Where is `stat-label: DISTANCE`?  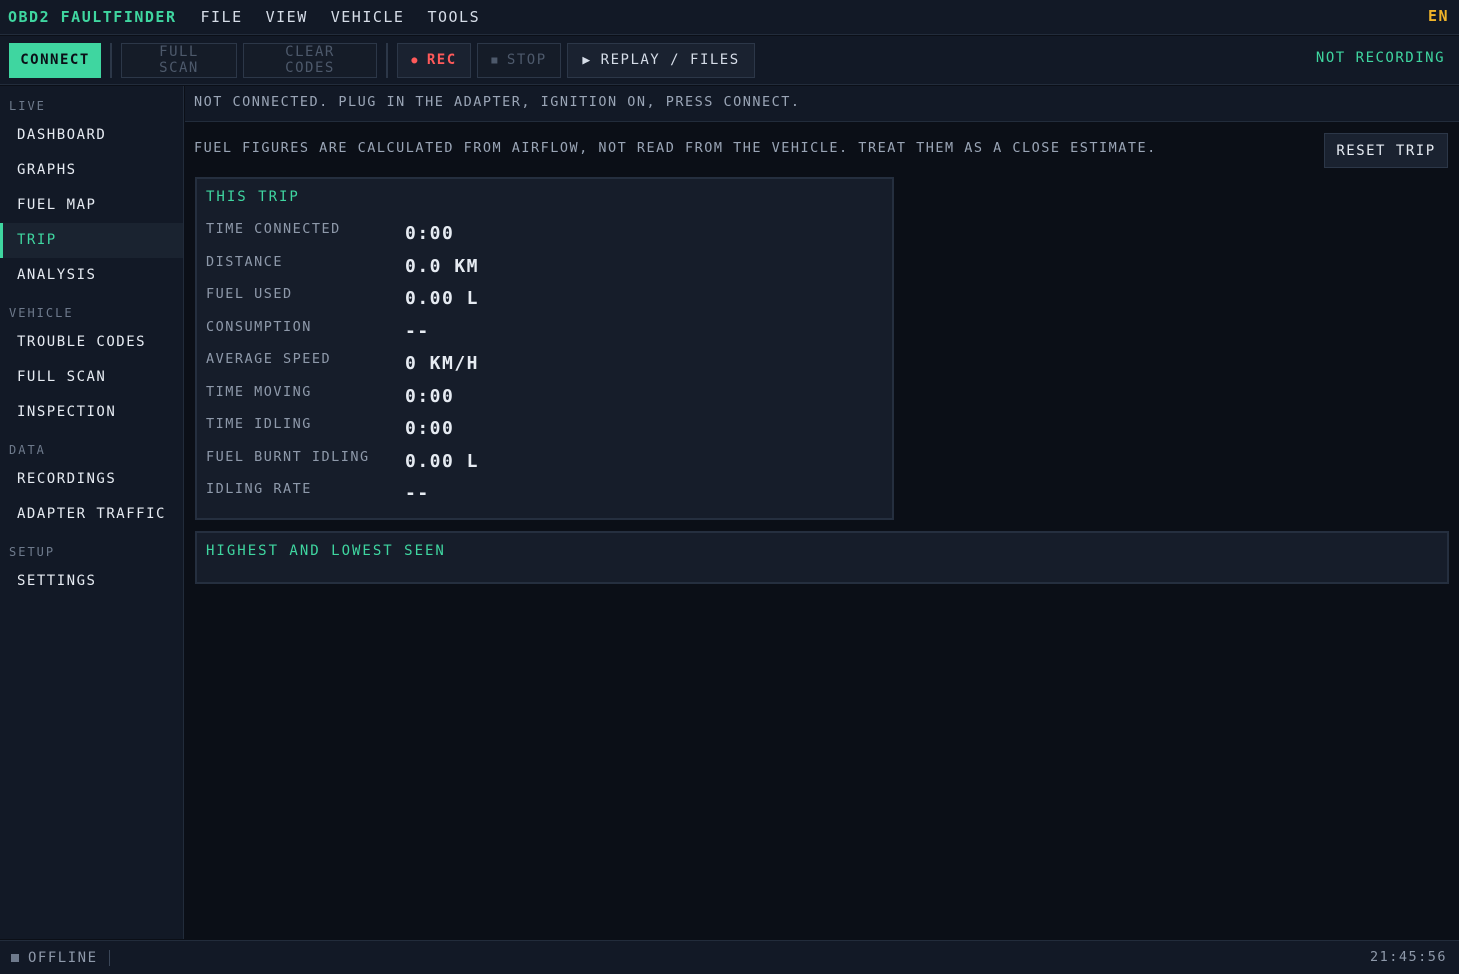 stat-label: DISTANCE is located at coordinates (245, 261).